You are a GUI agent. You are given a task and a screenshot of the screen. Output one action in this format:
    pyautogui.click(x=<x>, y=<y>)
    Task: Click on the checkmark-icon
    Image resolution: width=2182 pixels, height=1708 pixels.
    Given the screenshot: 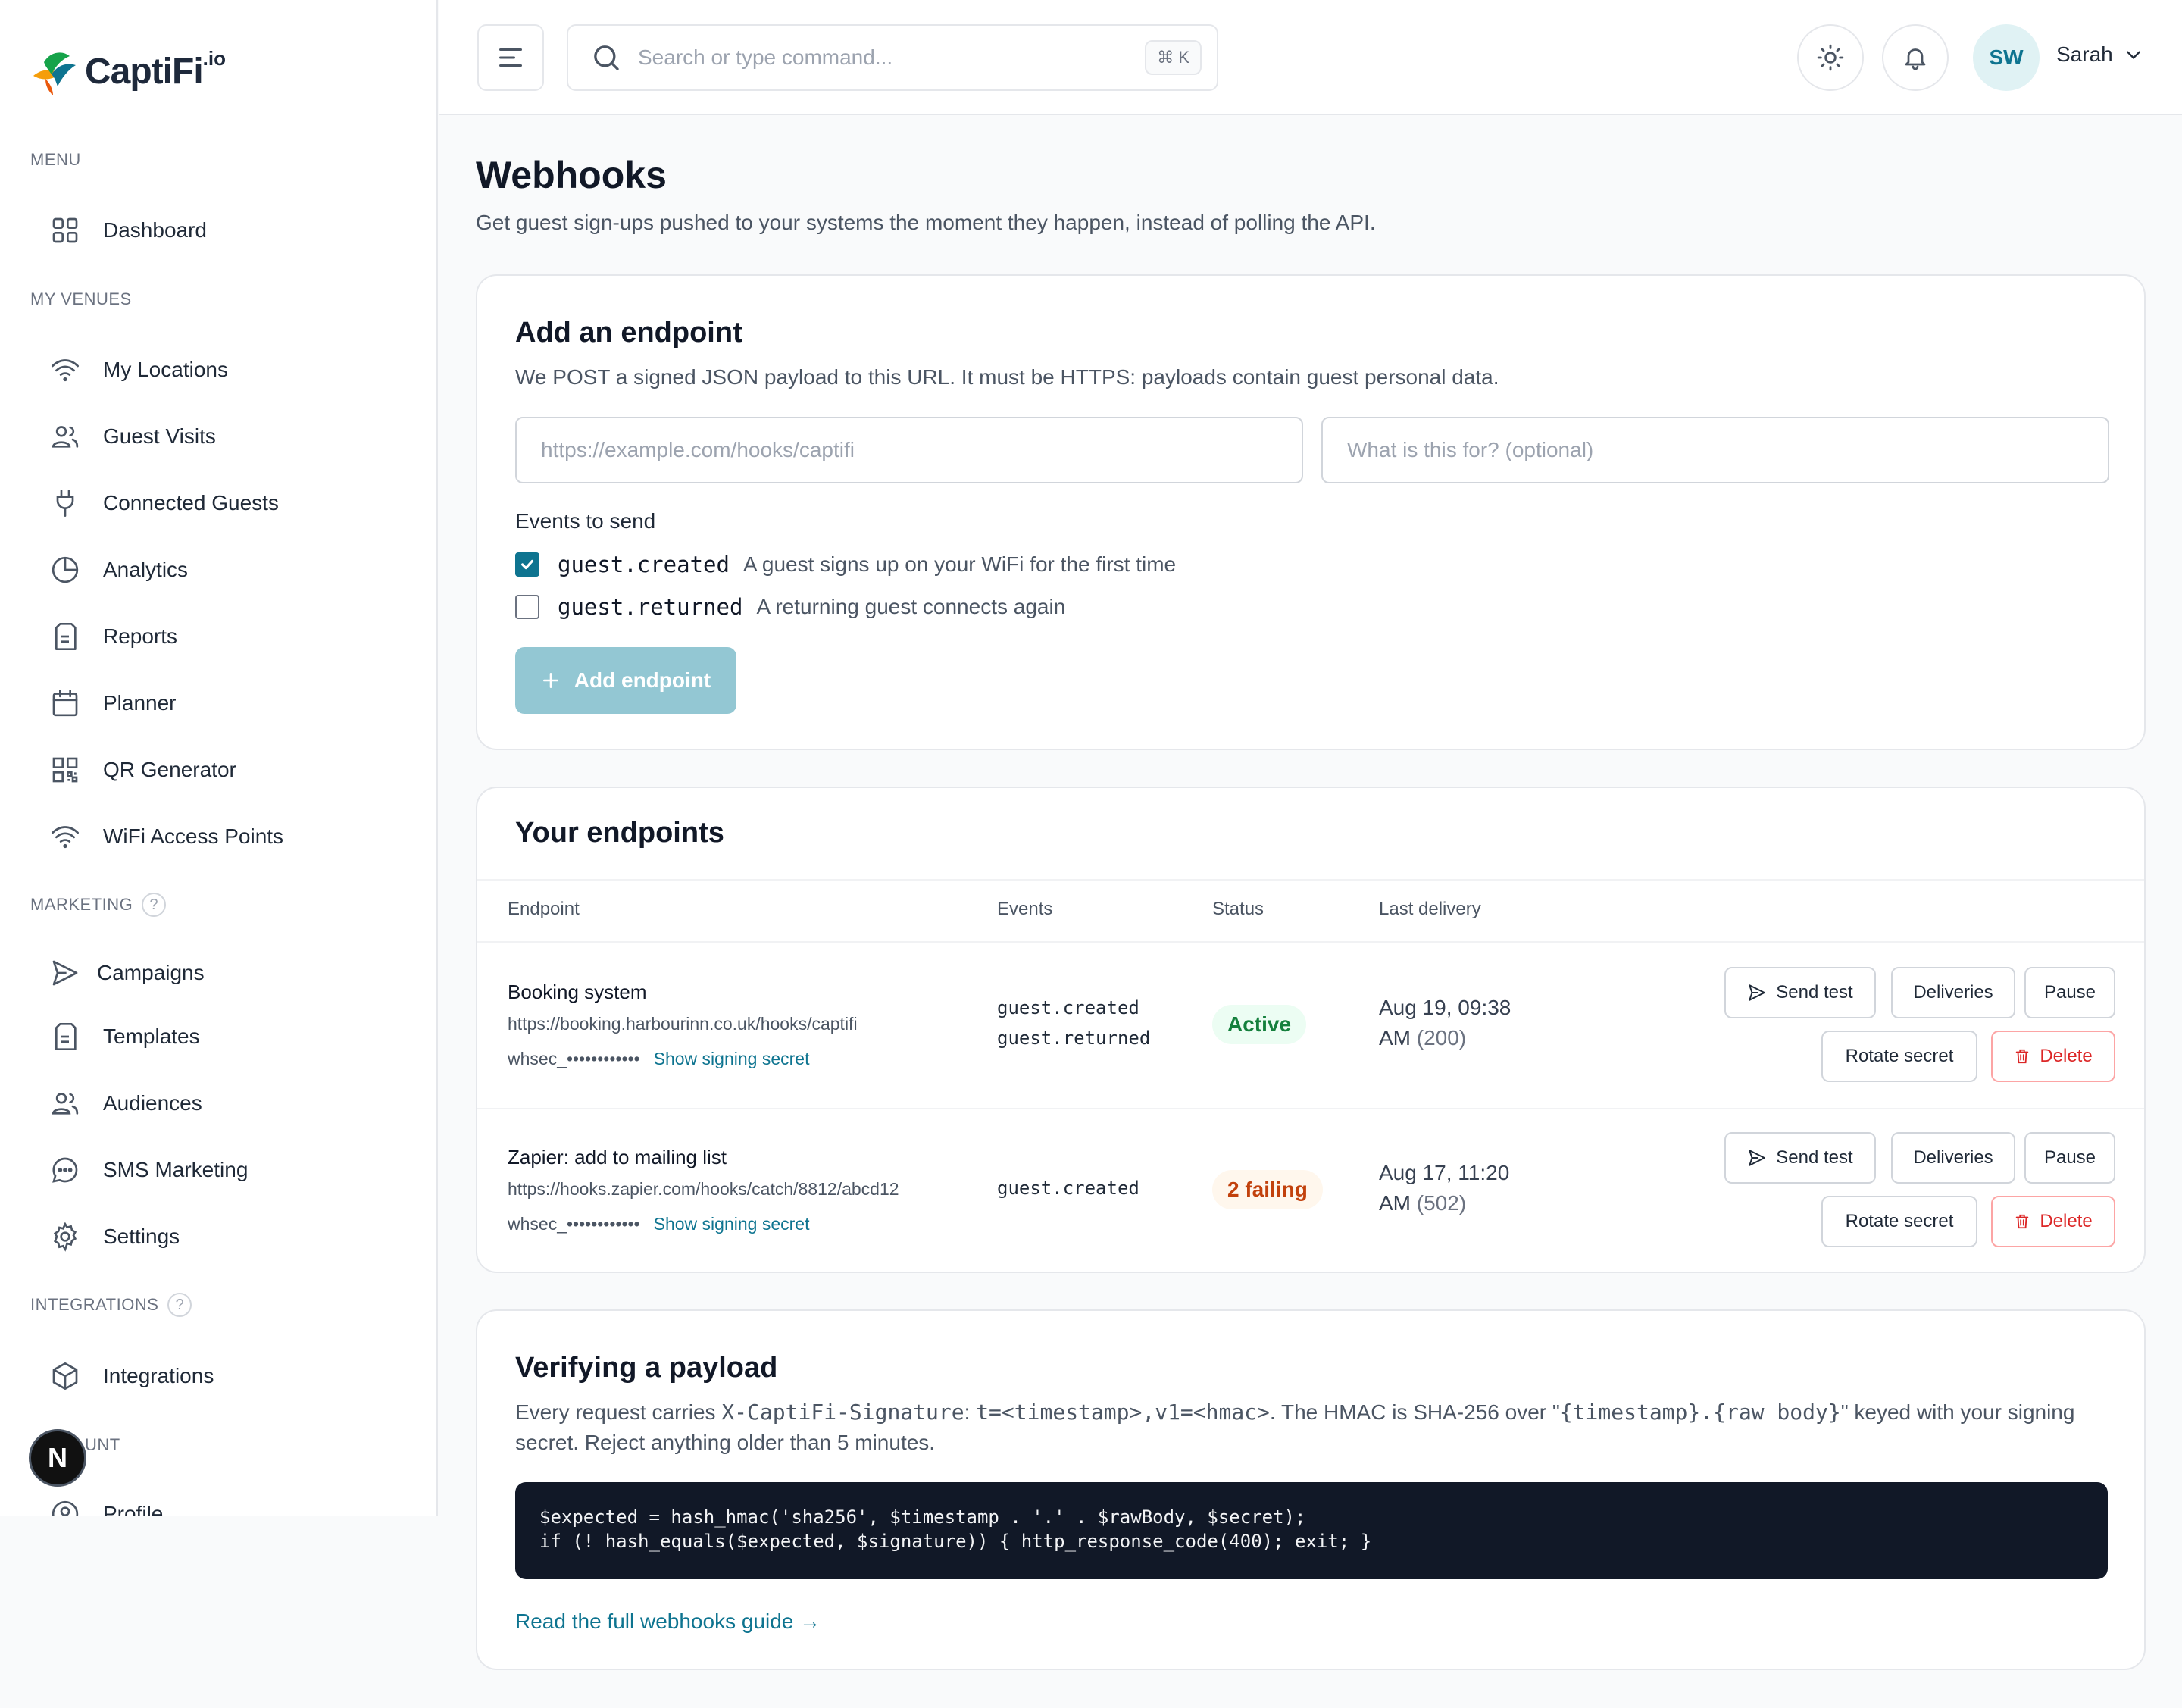 What is the action you would take?
    pyautogui.click(x=527, y=564)
    